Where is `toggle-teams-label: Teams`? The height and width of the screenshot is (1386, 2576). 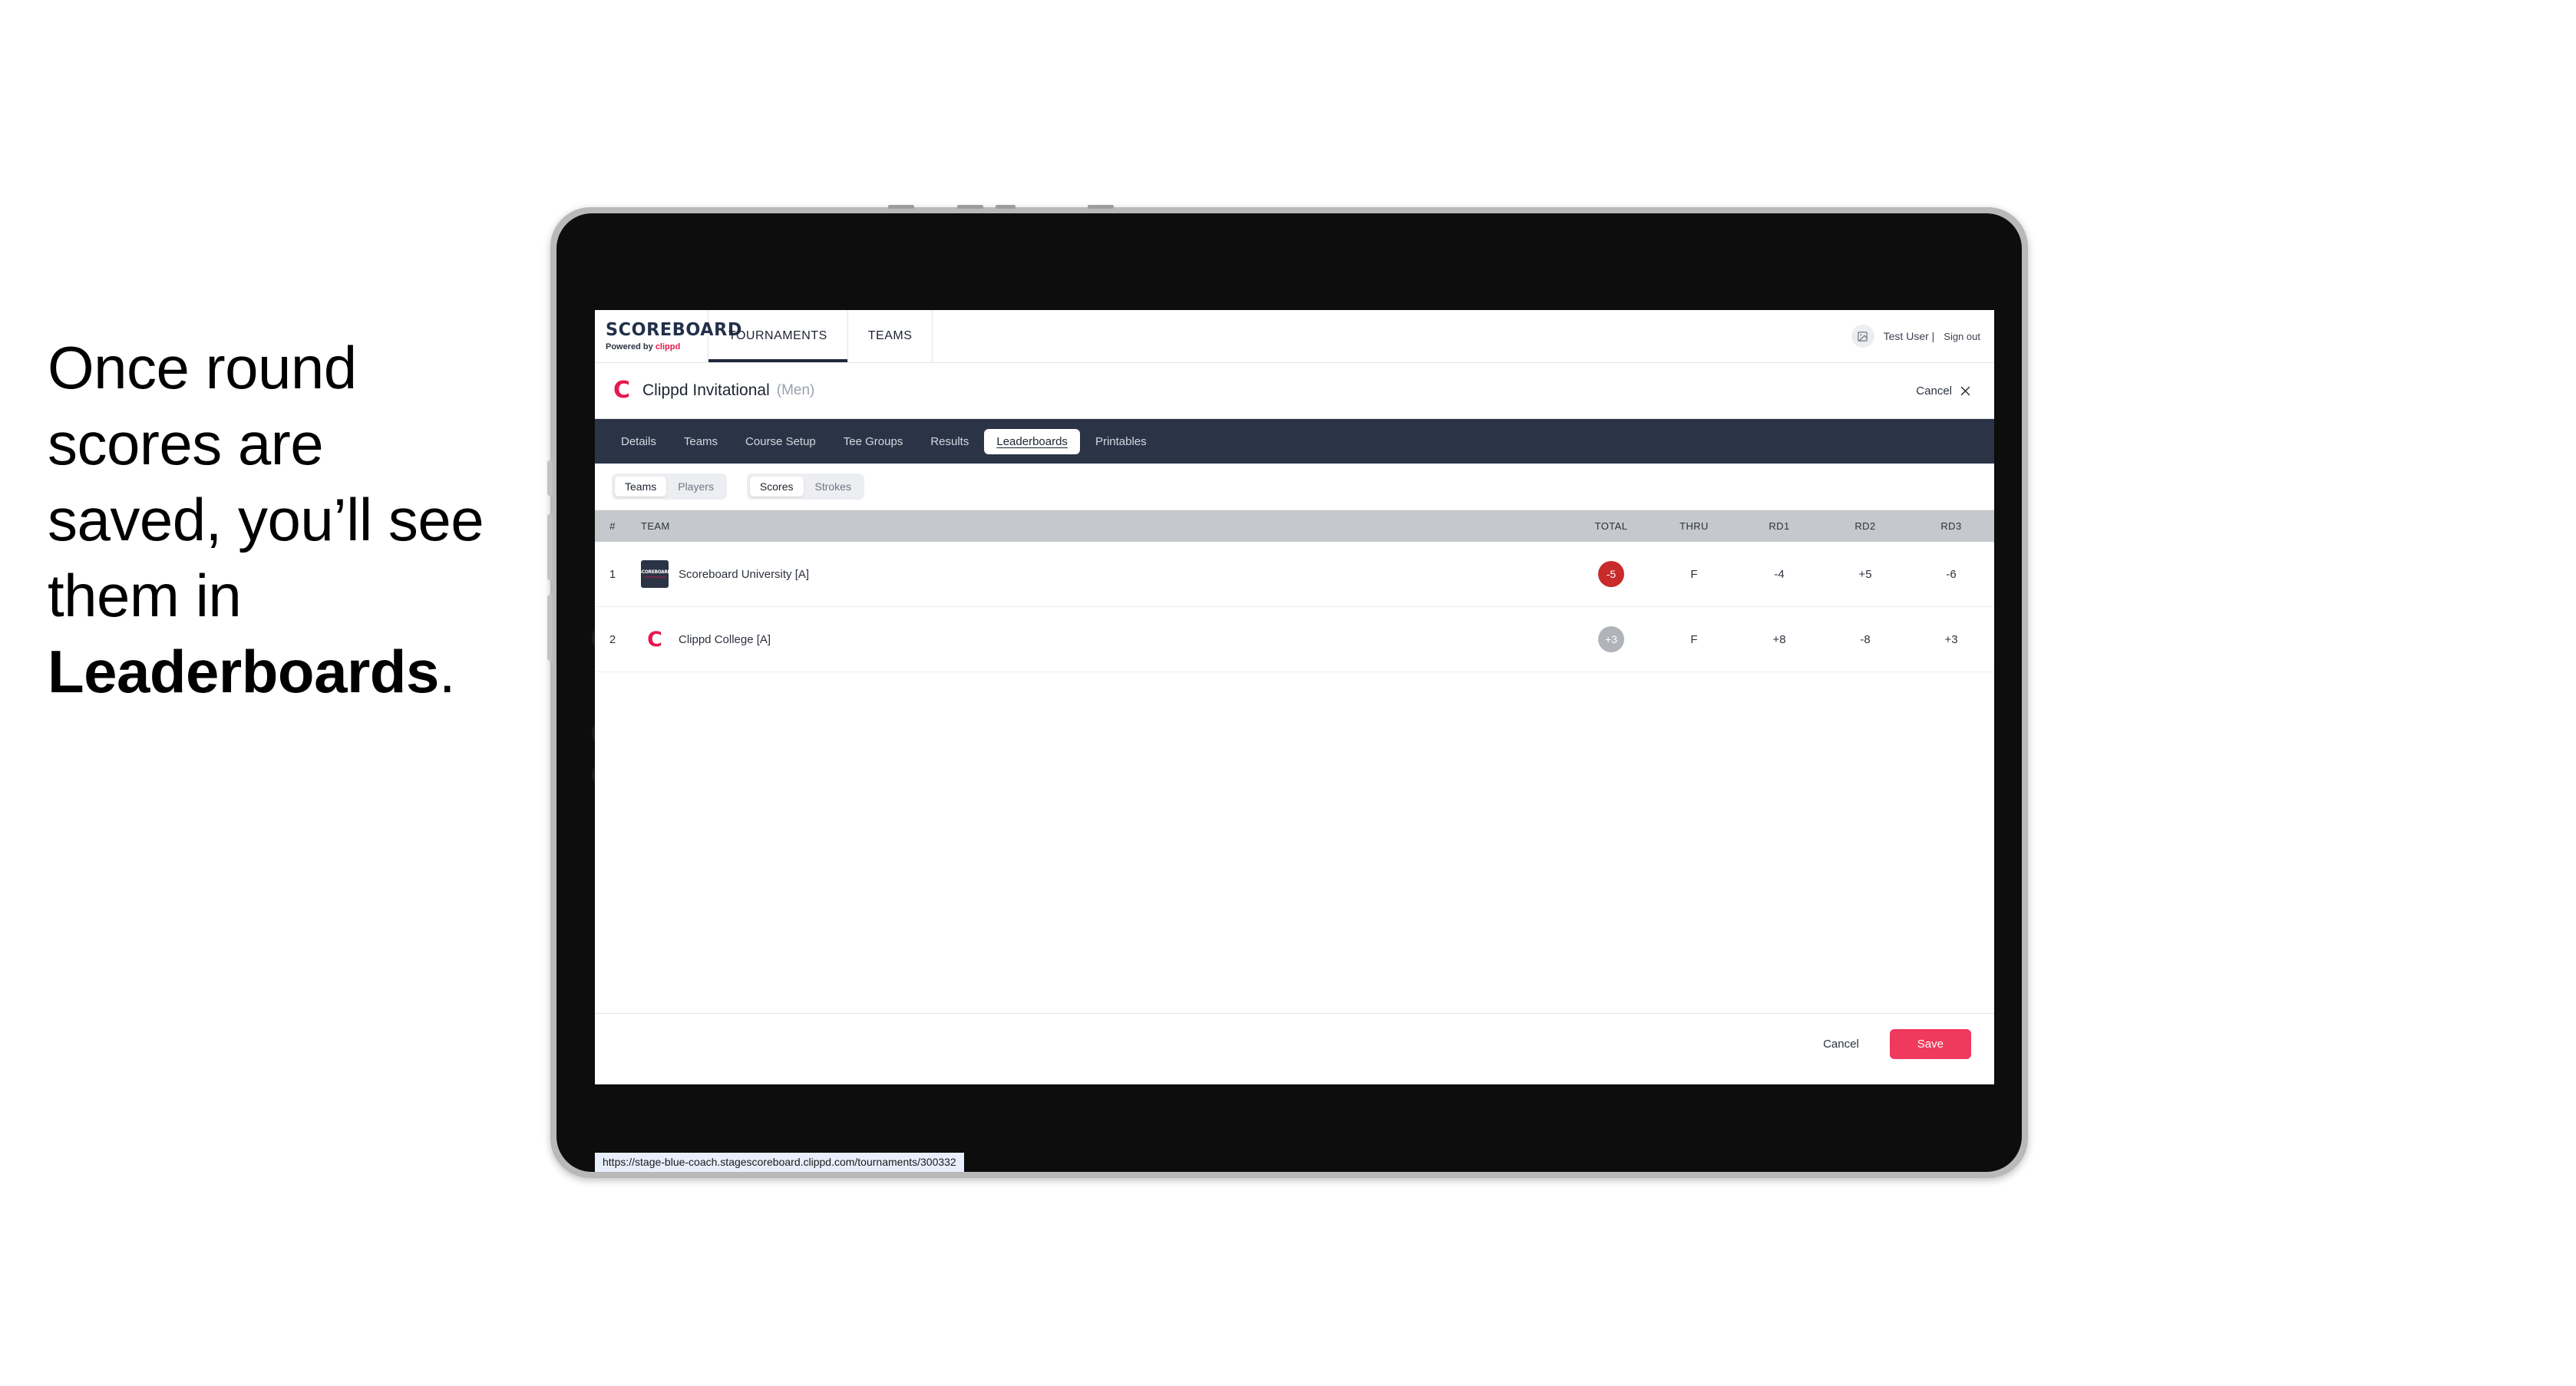 toggle-teams-label: Teams is located at coordinates (641, 486).